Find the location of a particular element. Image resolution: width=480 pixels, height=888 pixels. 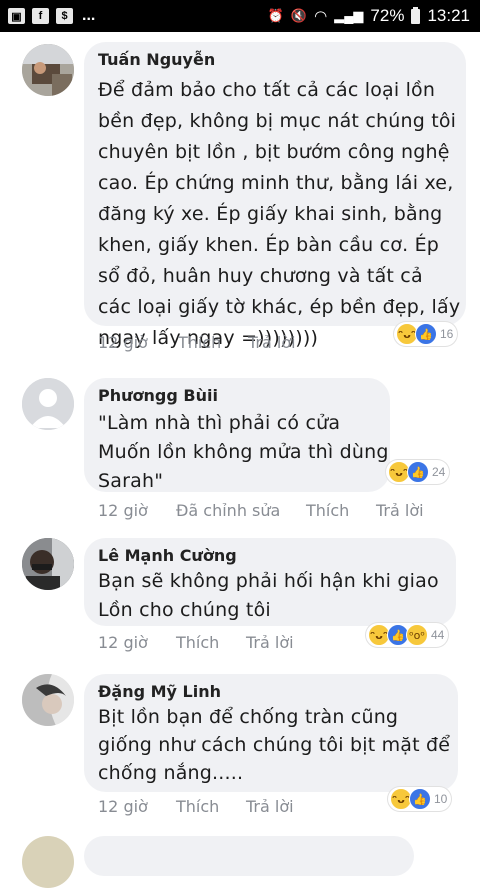

reaction-count: 44 is located at coordinates (438, 635).